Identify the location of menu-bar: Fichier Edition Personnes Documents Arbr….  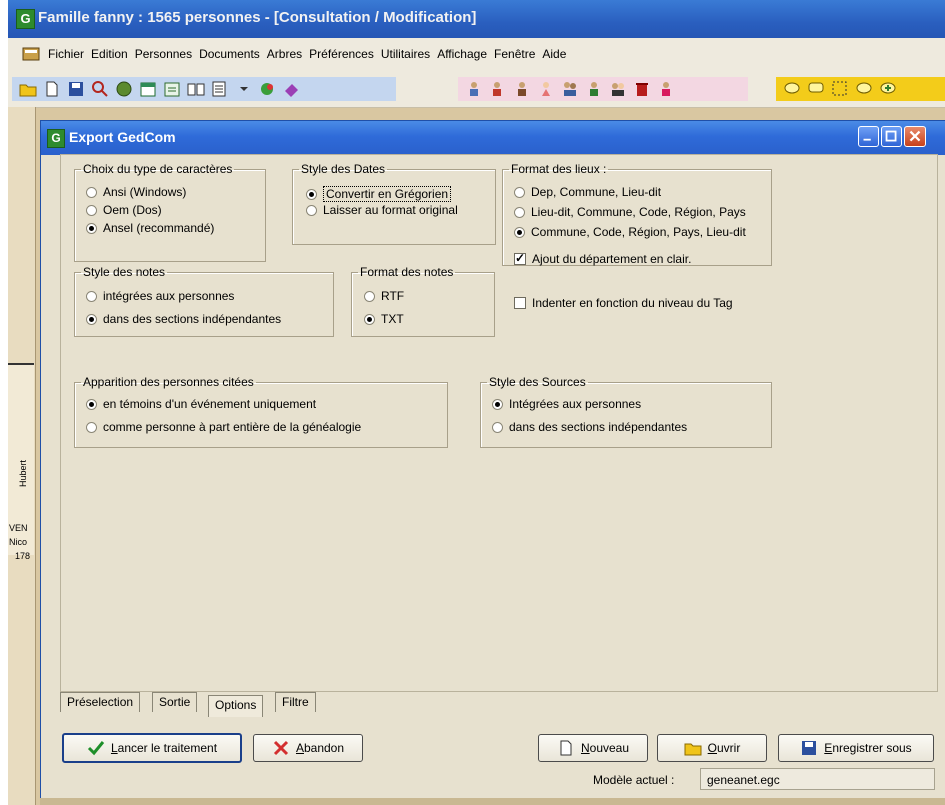
(476, 54).